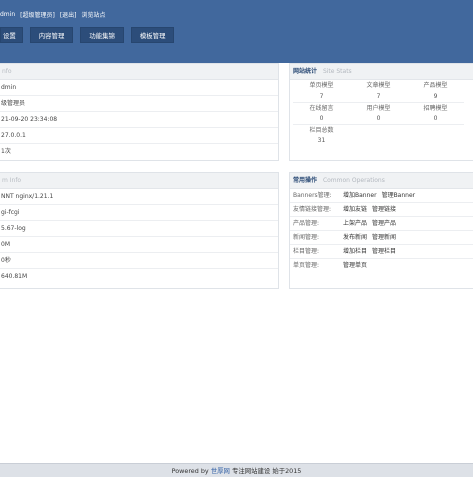 The width and height of the screenshot is (473, 477). I want to click on nav-tab-templates: 模板管理, so click(152, 35).